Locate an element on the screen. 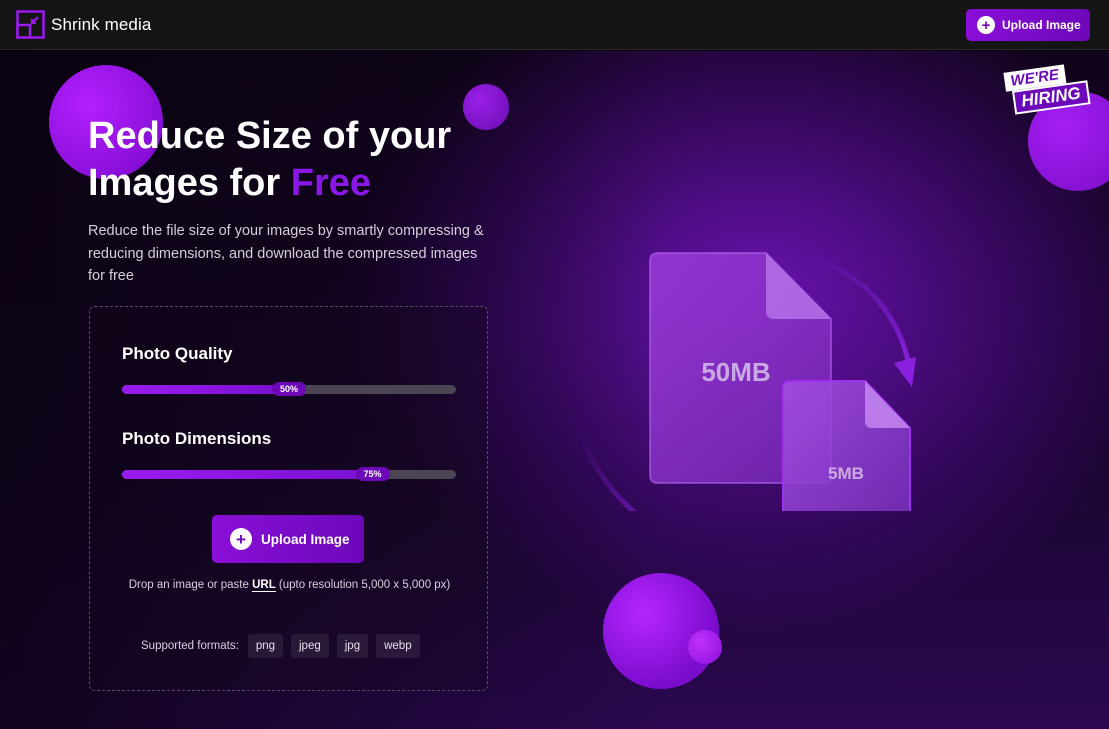 The width and height of the screenshot is (1109, 729). title-line2: Images for is located at coordinates (189, 183).